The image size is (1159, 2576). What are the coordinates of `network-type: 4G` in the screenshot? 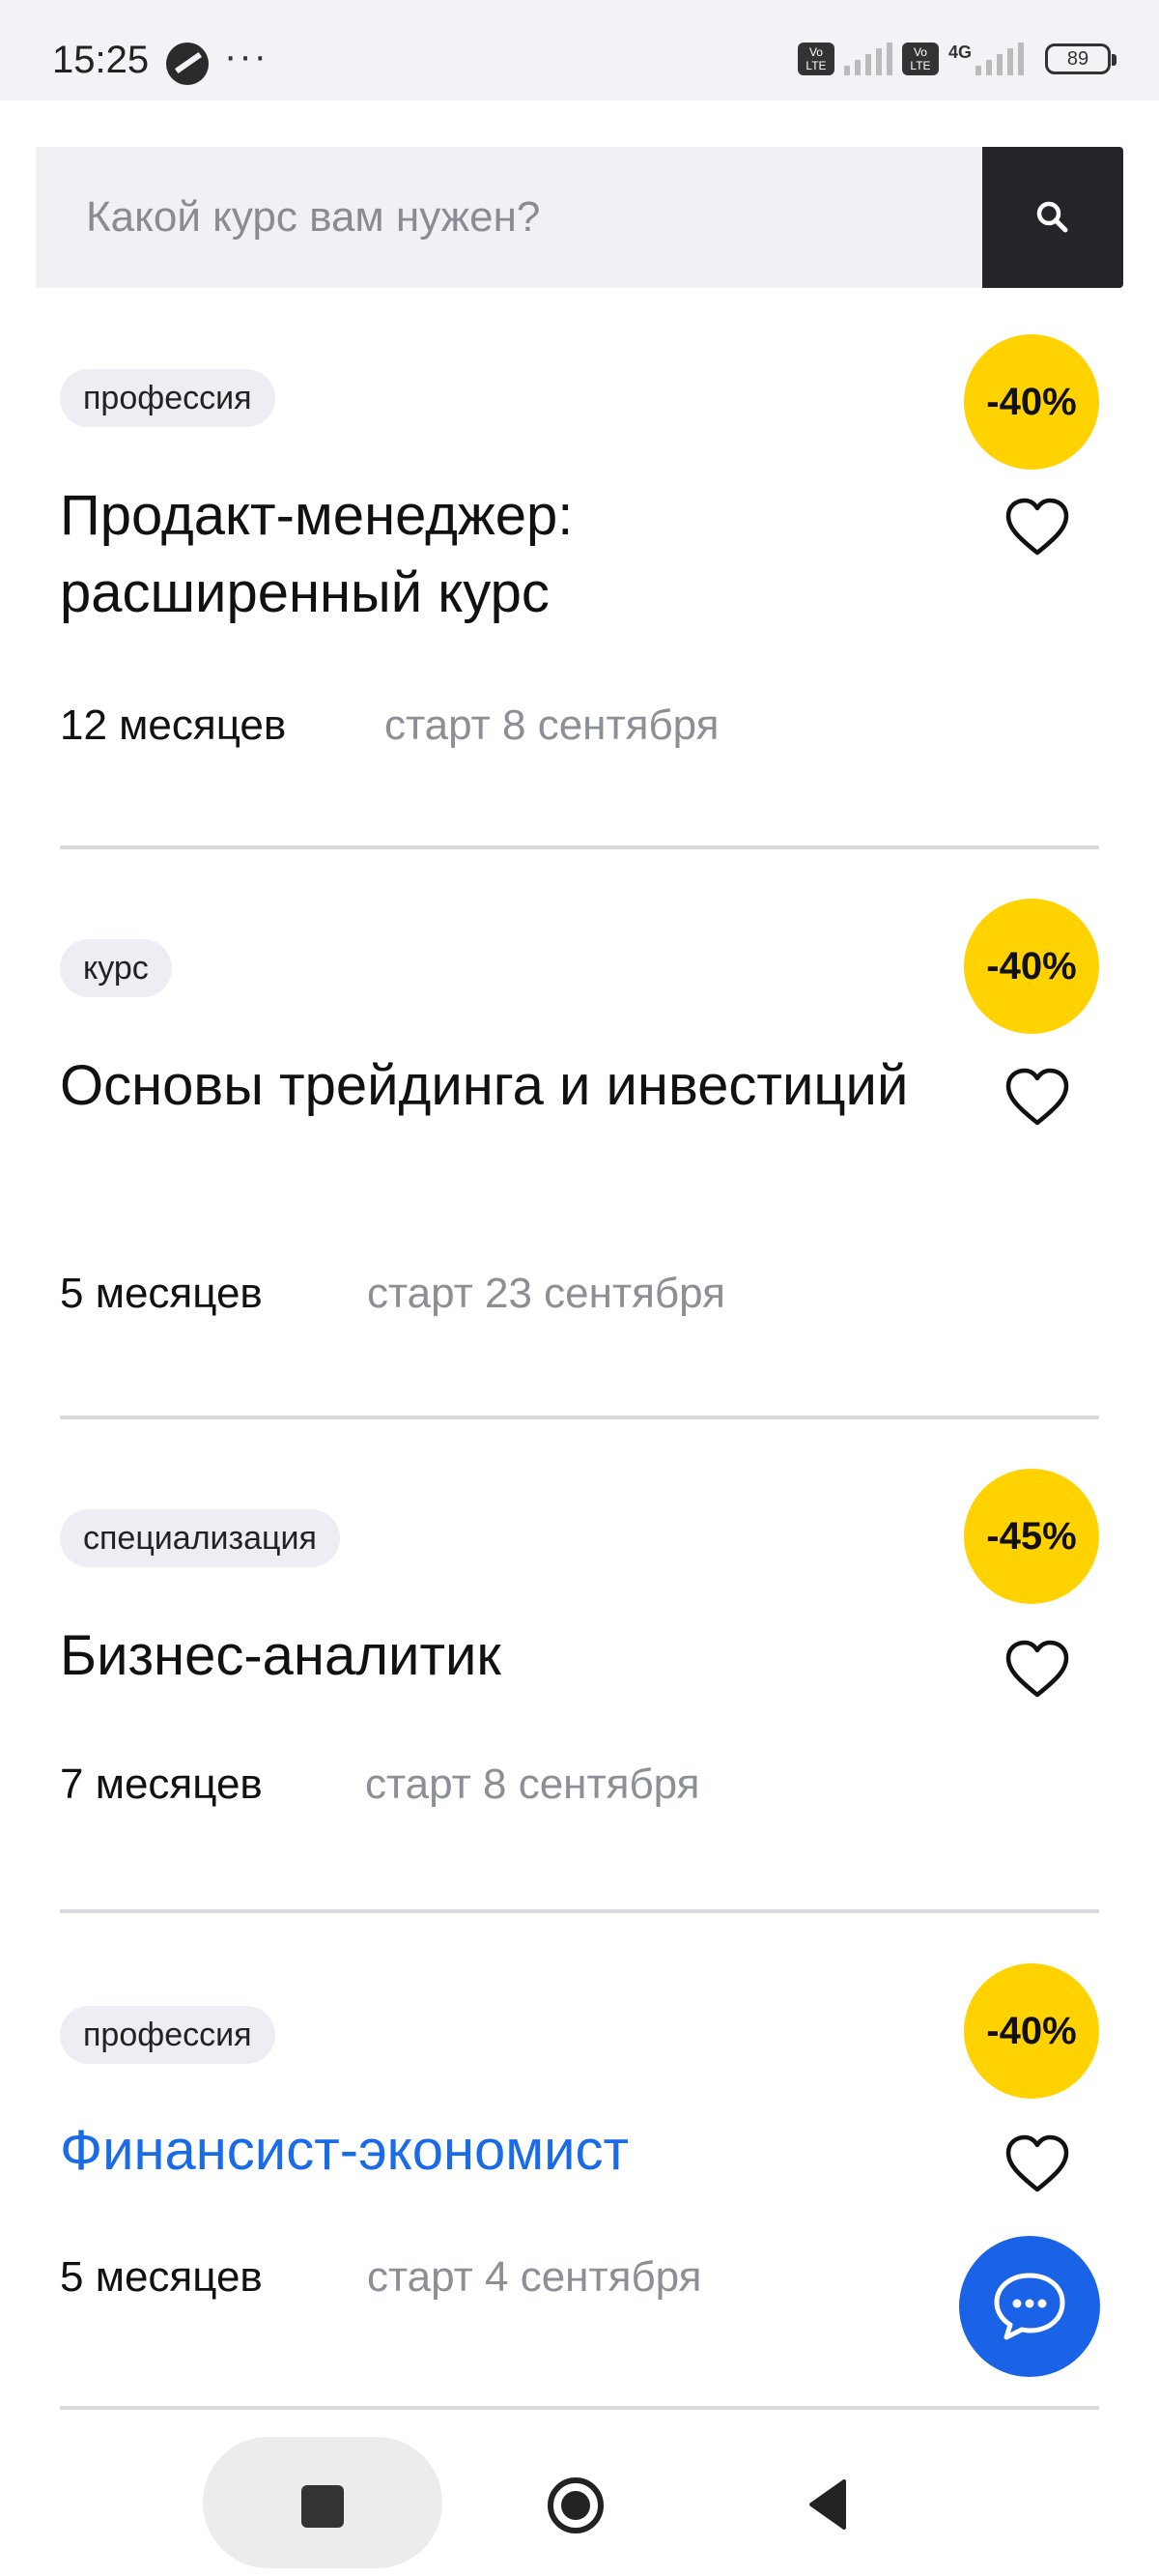 It's located at (960, 52).